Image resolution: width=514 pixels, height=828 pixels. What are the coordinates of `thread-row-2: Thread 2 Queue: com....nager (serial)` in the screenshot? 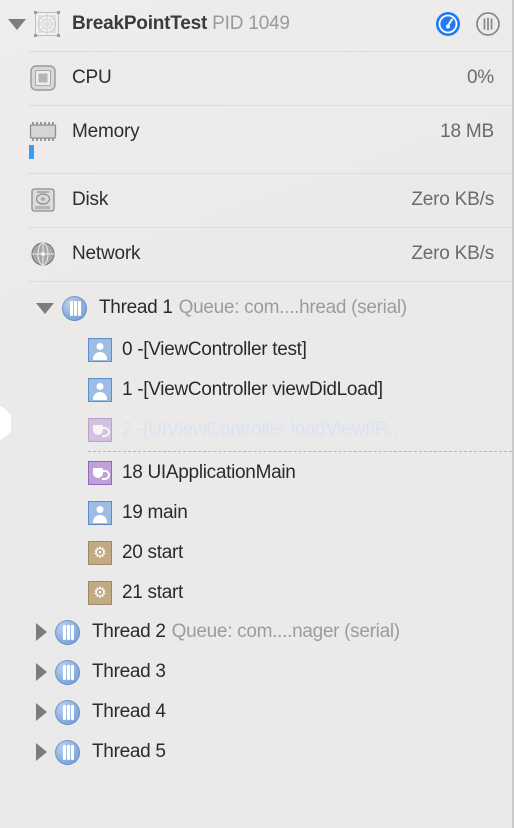 It's located at (256, 632).